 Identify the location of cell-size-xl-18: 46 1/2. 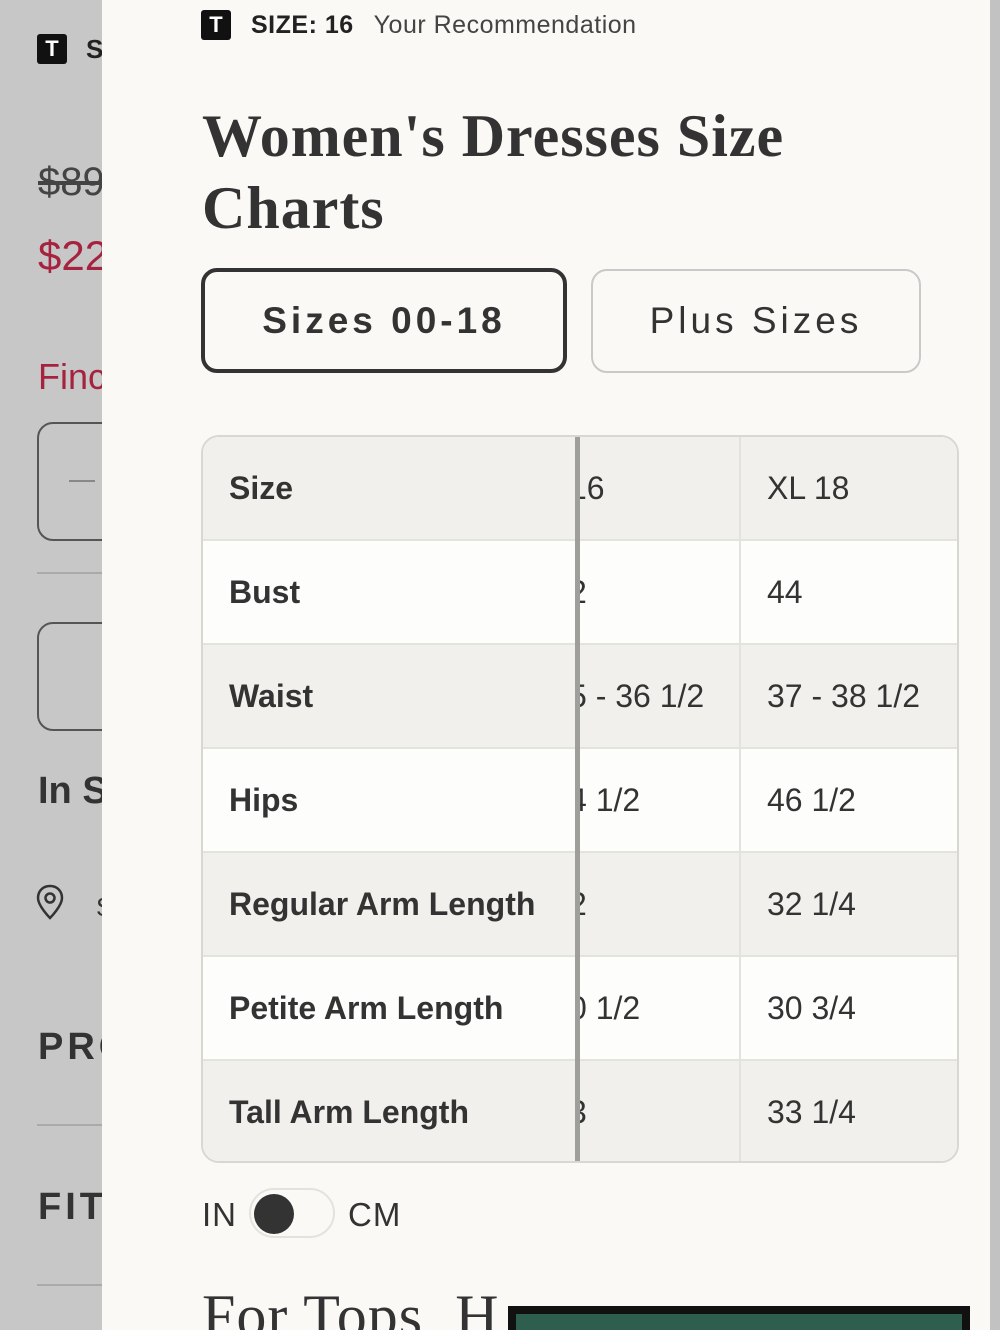
(811, 799).